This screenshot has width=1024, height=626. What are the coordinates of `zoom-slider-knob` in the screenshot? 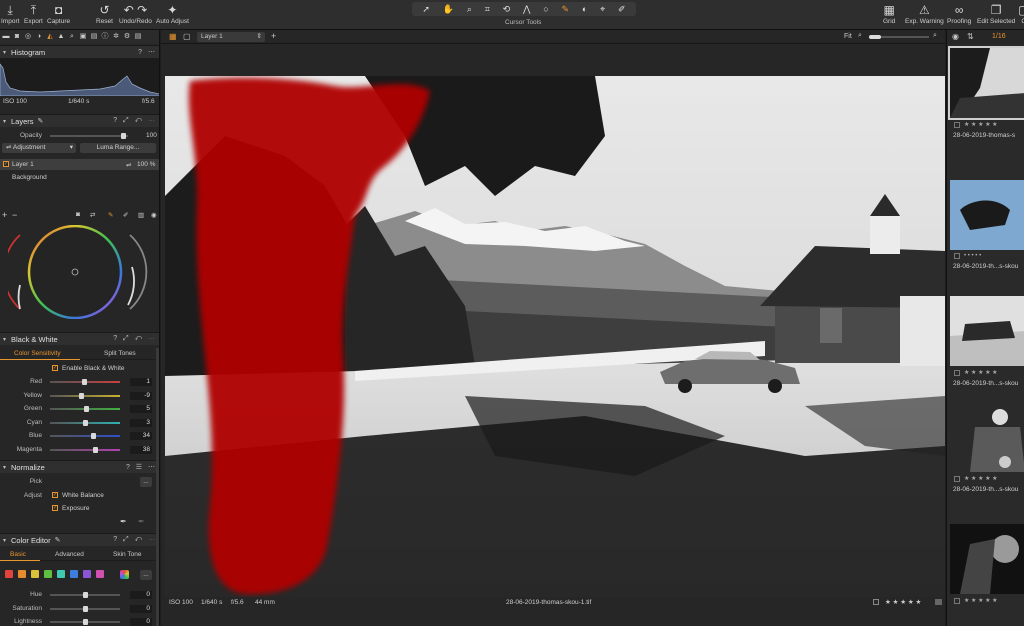 It's located at (875, 37).